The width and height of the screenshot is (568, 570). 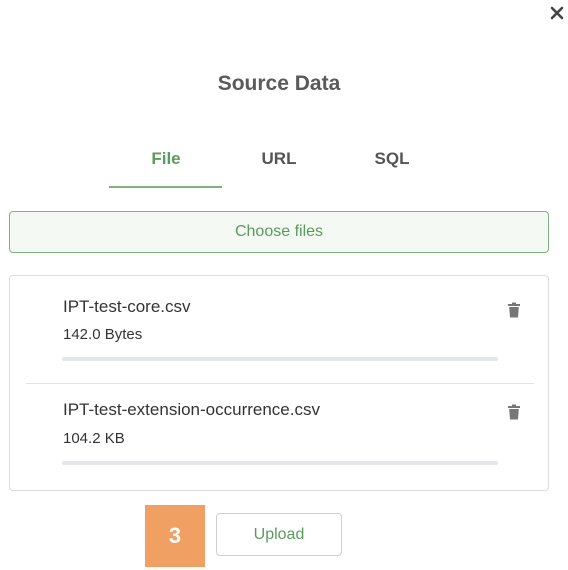 What do you see at coordinates (279, 534) in the screenshot?
I see `upload-button: Upload` at bounding box center [279, 534].